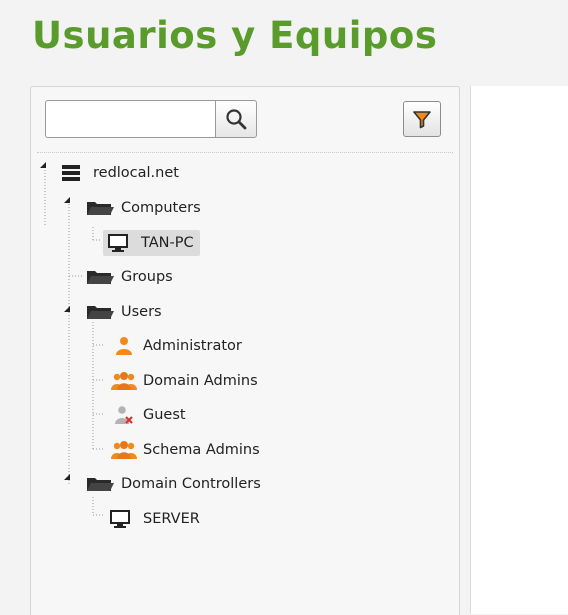 The height and width of the screenshot is (615, 568). What do you see at coordinates (147, 277) in the screenshot?
I see `tree-node-label: Groups` at bounding box center [147, 277].